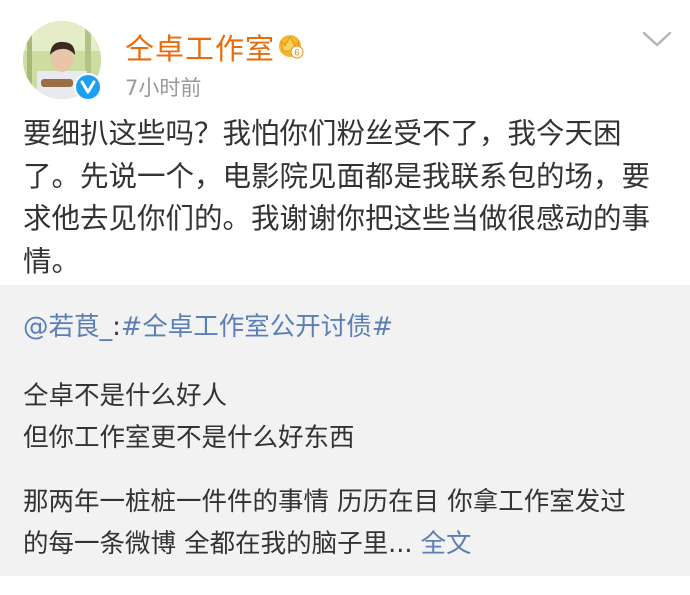 This screenshot has width=690, height=595. Describe the element at coordinates (257, 327) in the screenshot. I see `hashtag-link: #仝卓工作室公开讨债#` at that location.